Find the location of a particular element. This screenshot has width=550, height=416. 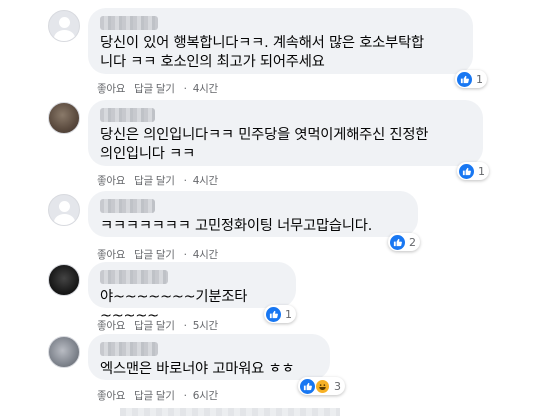

next-comment-blurred is located at coordinates (230, 412).